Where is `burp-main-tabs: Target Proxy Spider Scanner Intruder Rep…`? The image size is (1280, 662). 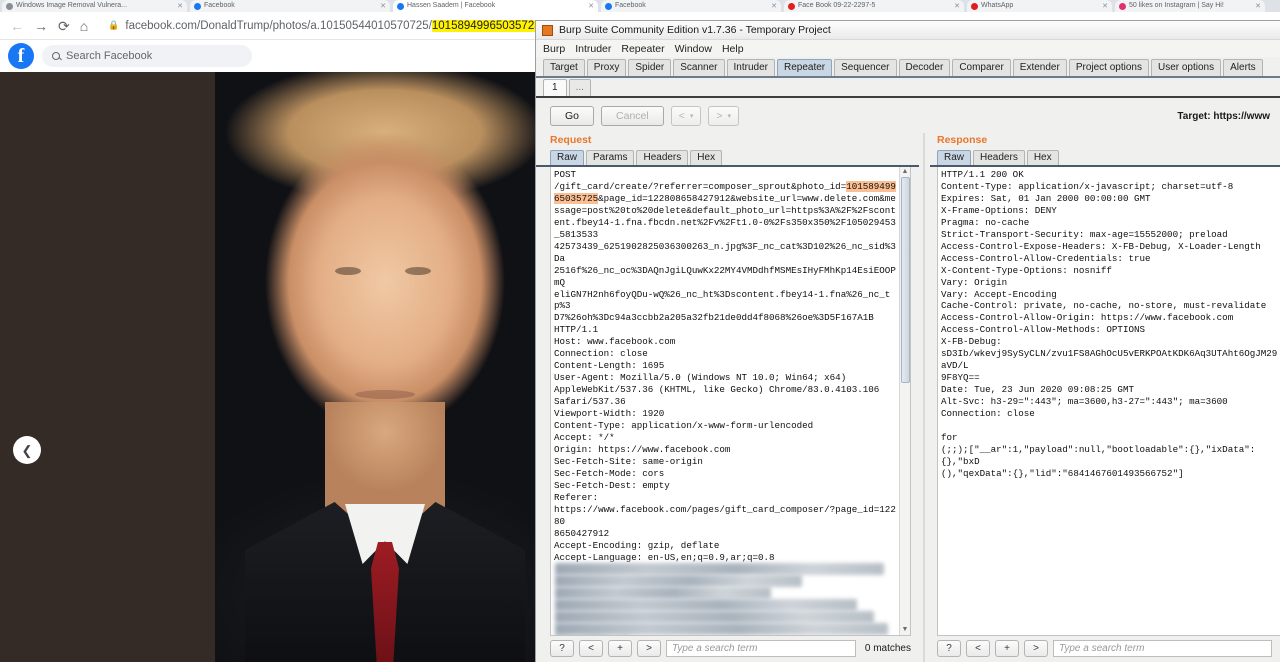 burp-main-tabs: Target Proxy Spider Scanner Intruder Rep… is located at coordinates (908, 67).